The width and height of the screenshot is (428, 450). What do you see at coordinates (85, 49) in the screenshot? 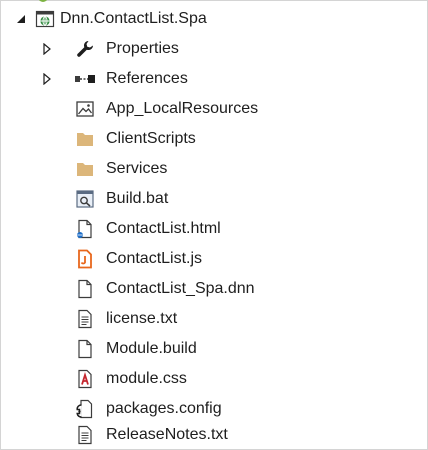
I see `wrench-icon` at bounding box center [85, 49].